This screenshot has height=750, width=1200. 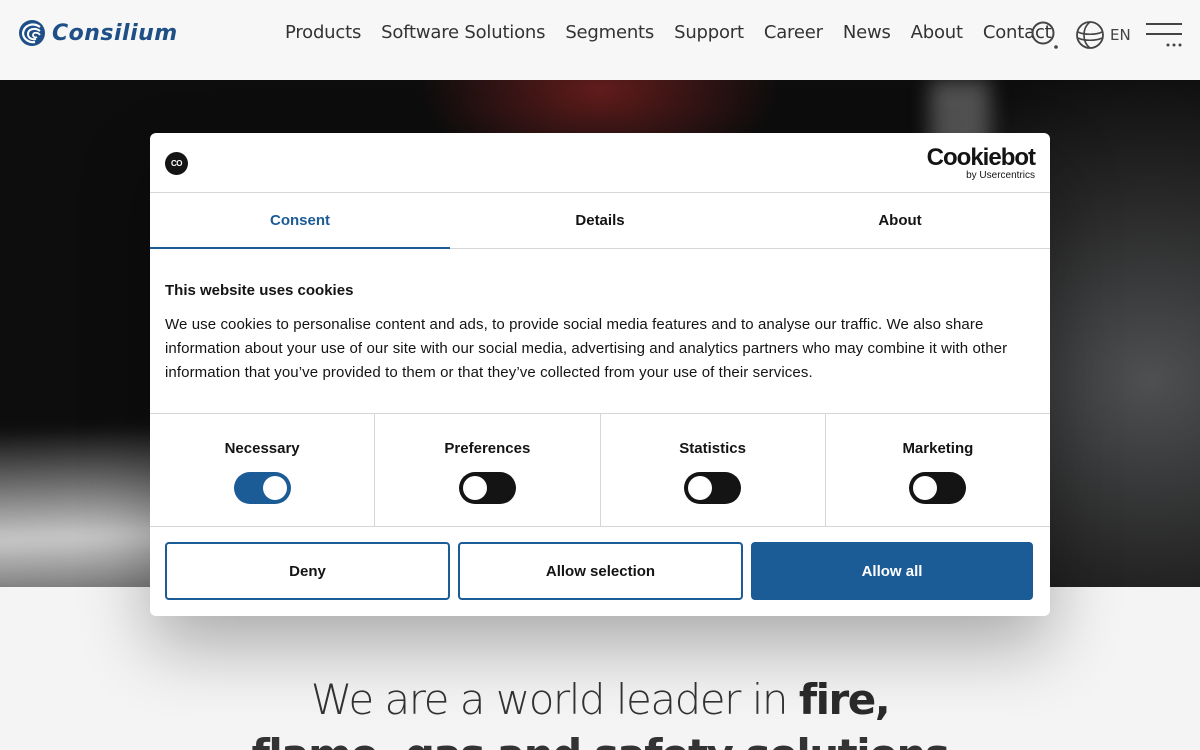 I want to click on nav-about: About, so click(x=937, y=32).